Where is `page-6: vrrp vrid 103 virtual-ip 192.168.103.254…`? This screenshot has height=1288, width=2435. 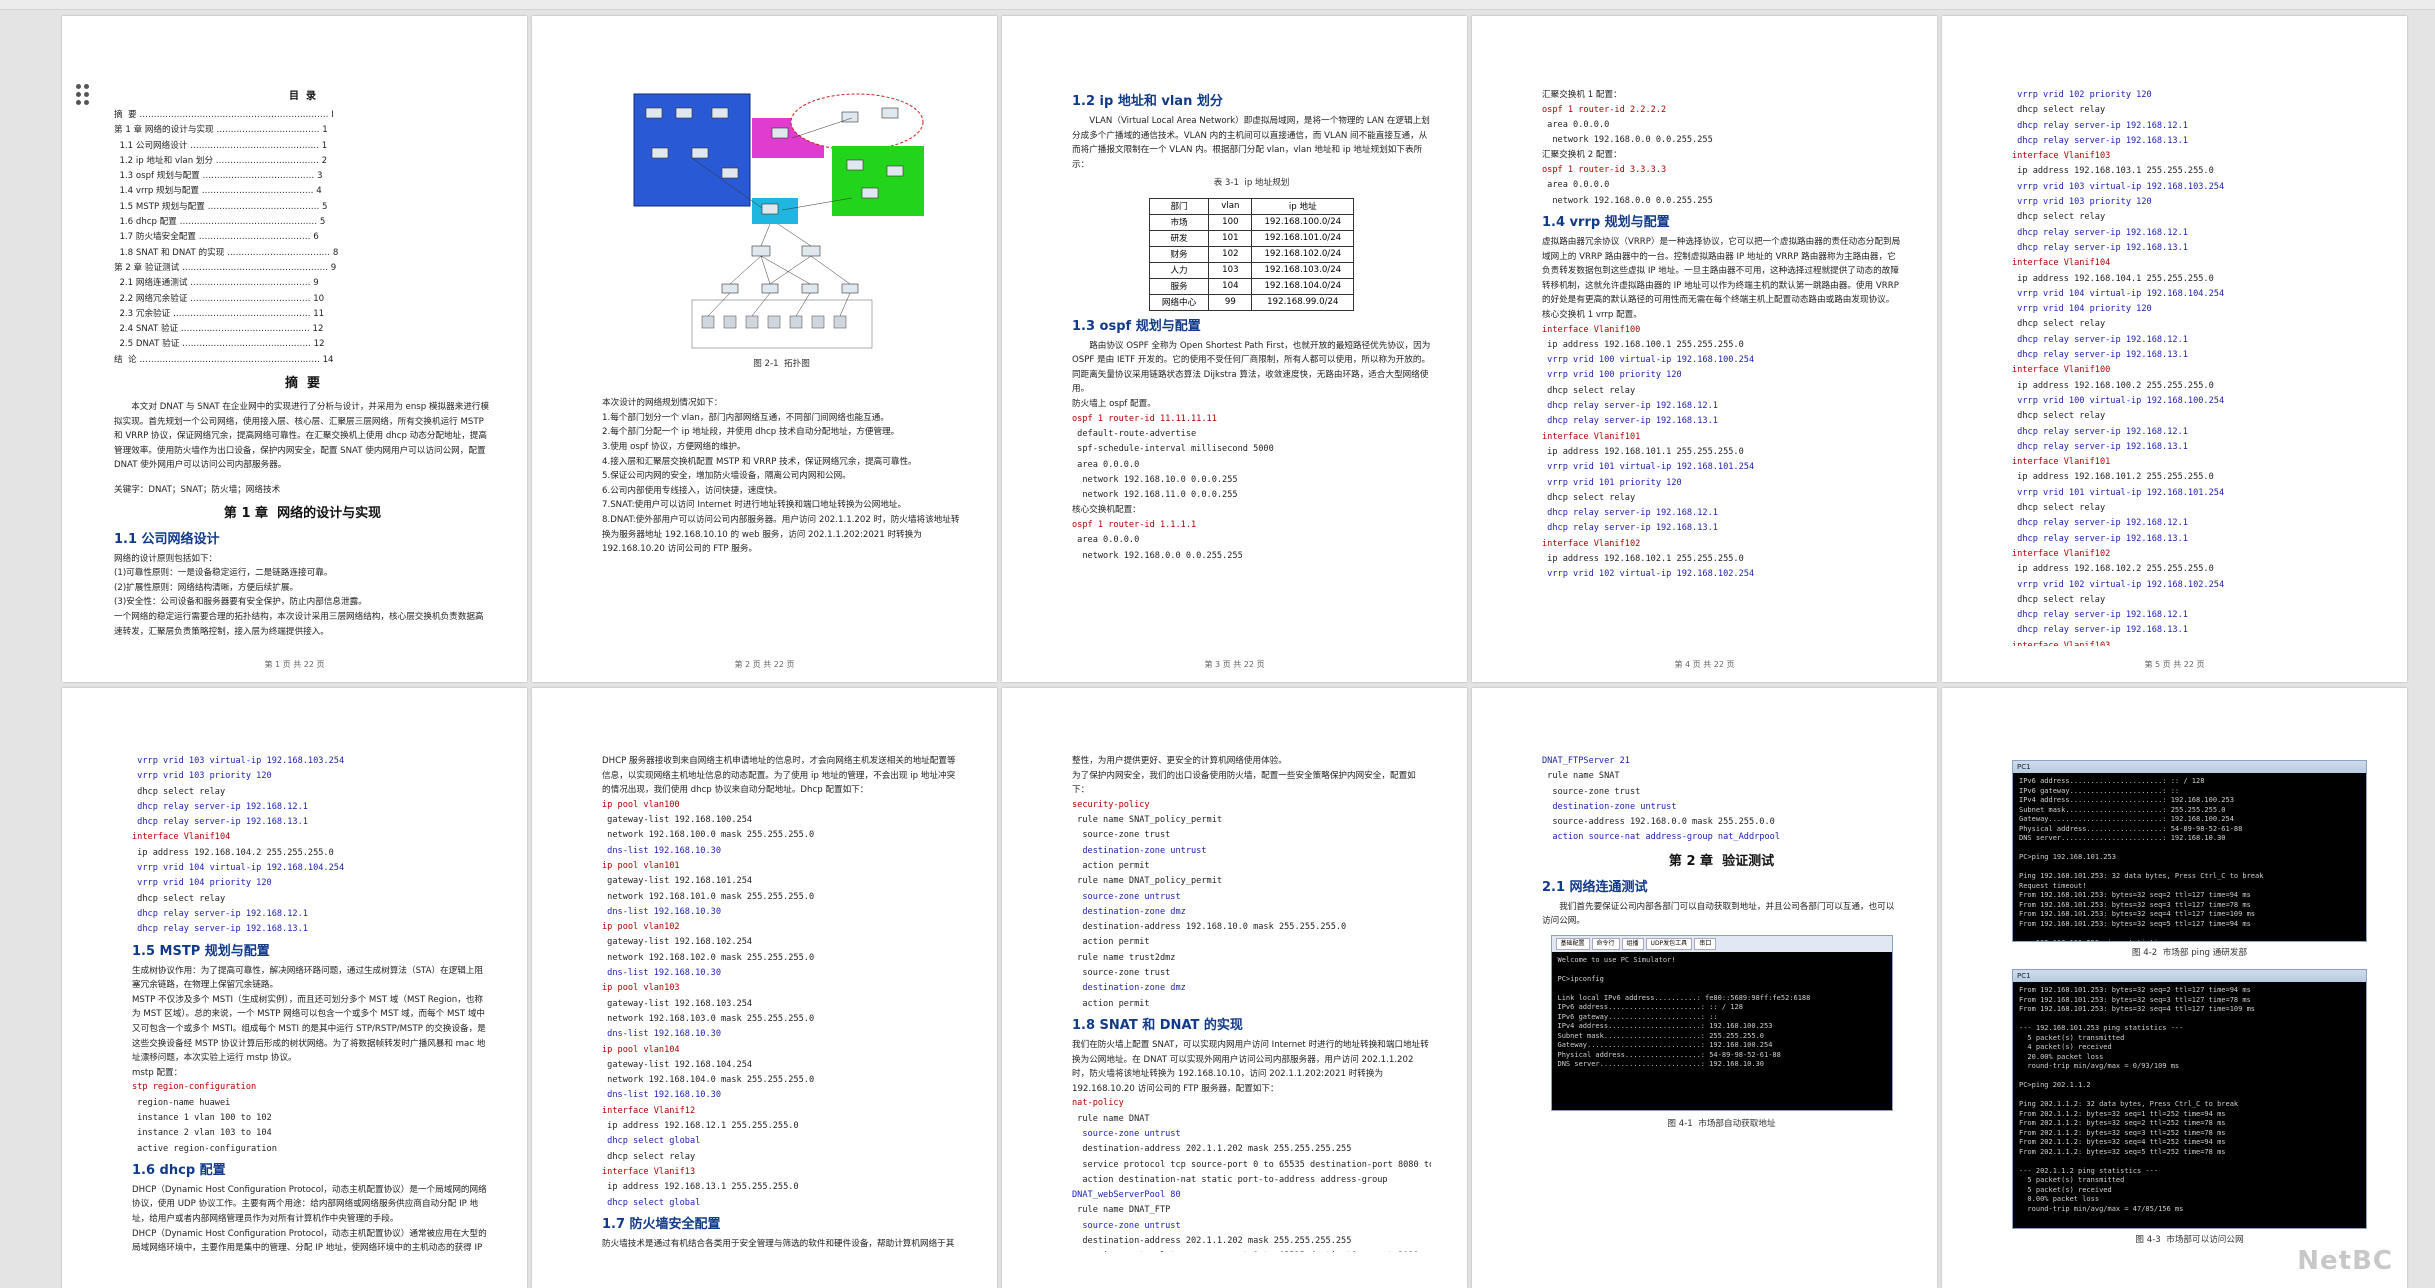 page-6: vrrp vrid 103 virtual-ip 192.168.103.254… is located at coordinates (294, 988).